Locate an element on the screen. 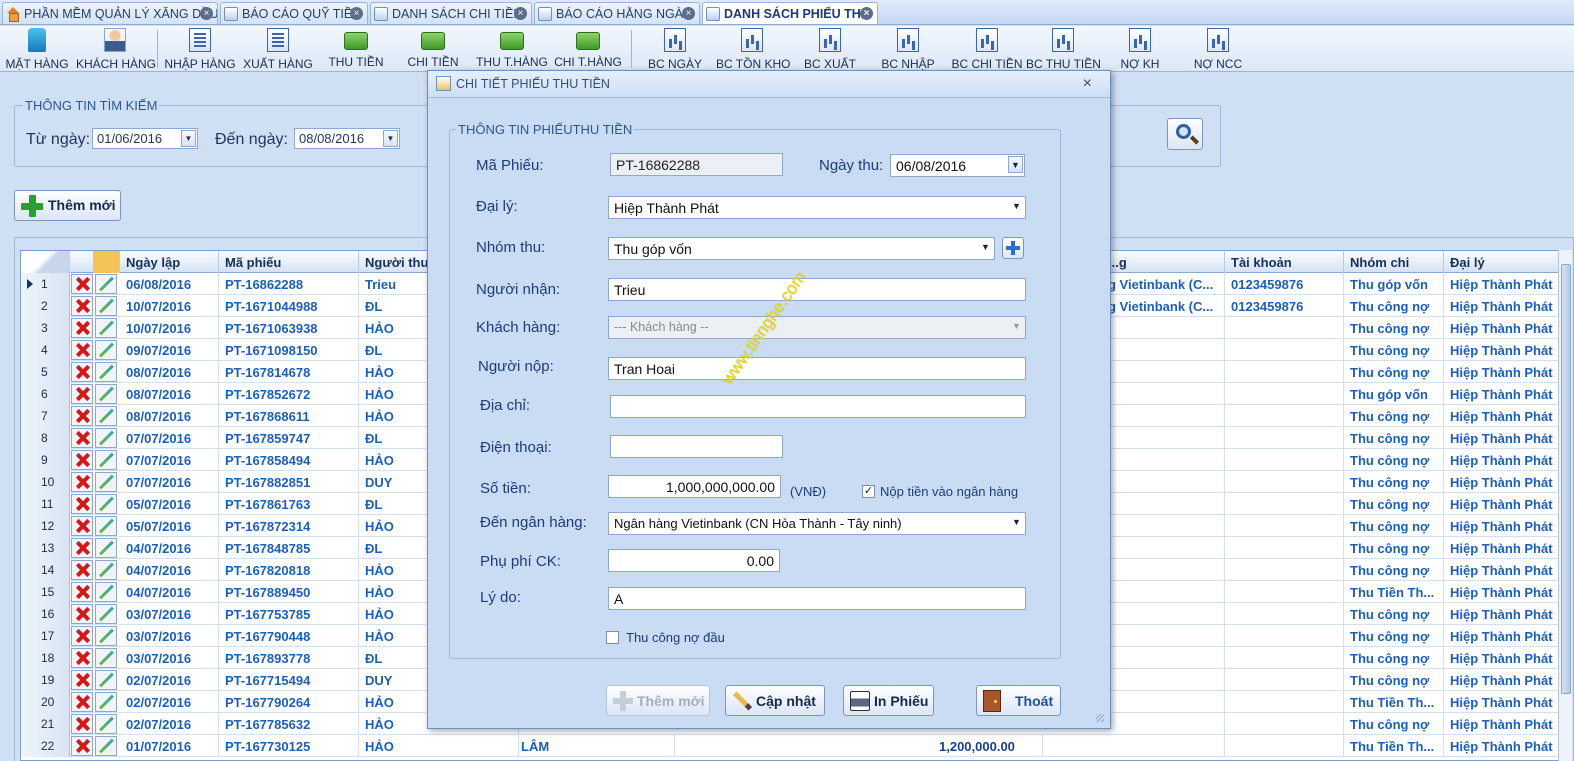 The image size is (1574, 761). row-header: 8 is located at coordinates (45, 438).